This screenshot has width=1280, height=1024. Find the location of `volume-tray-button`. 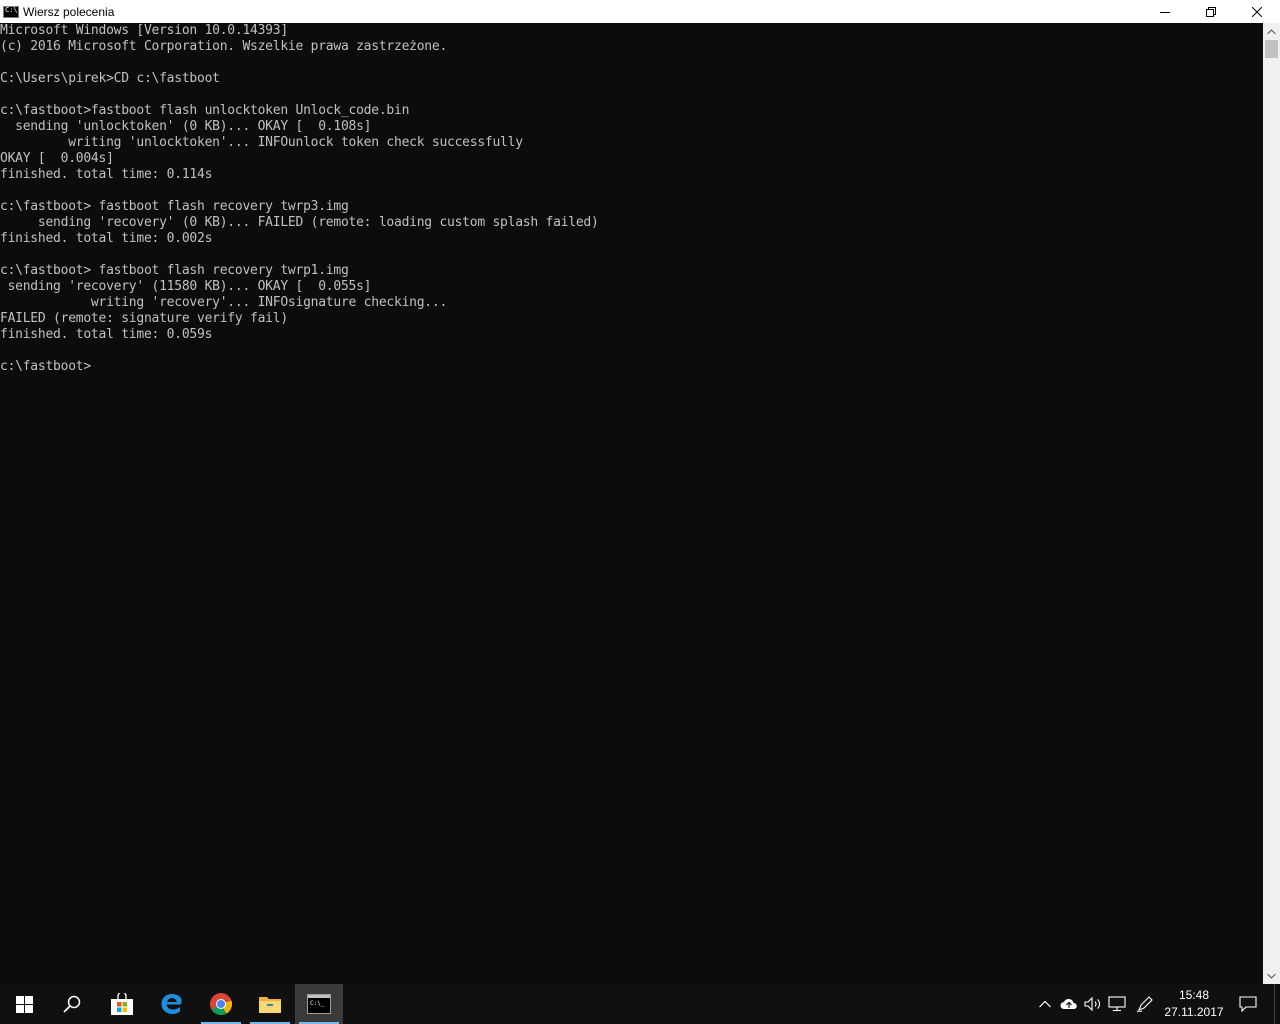

volume-tray-button is located at coordinates (1093, 1004).